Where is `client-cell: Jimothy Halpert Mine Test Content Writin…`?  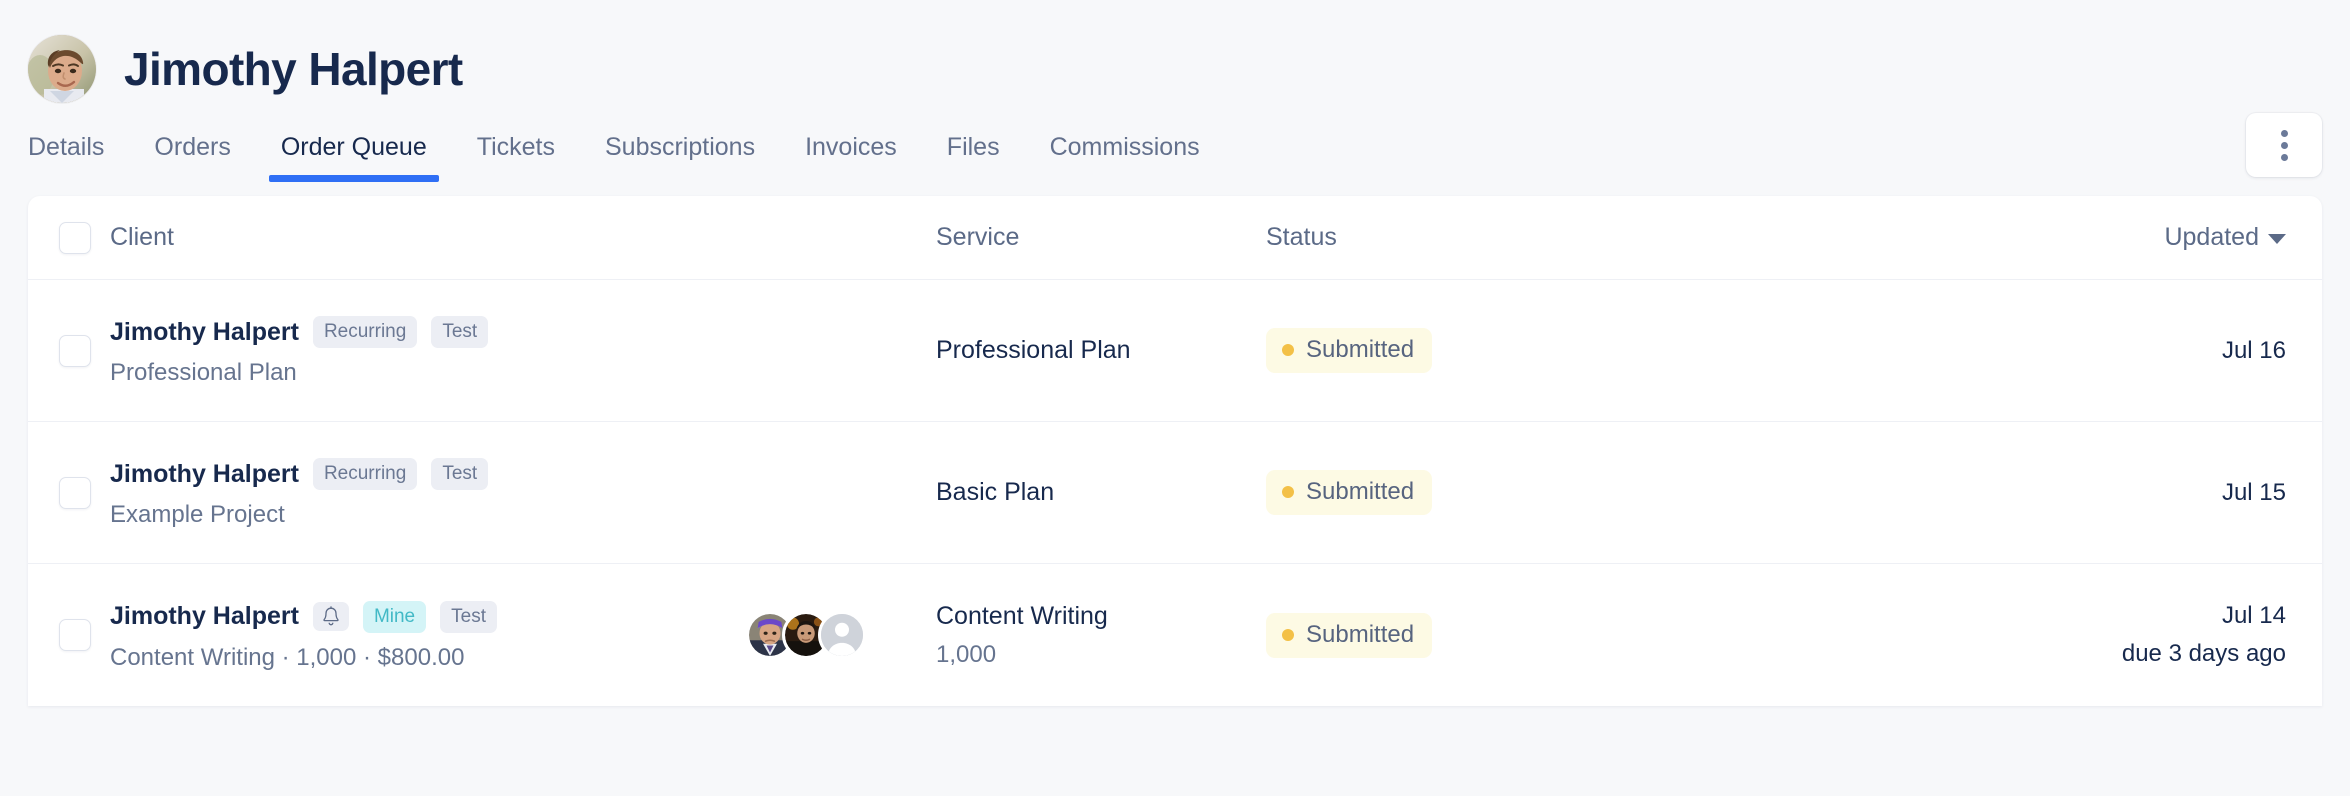 client-cell: Jimothy Halpert Mine Test Content Writin… is located at coordinates (428, 635).